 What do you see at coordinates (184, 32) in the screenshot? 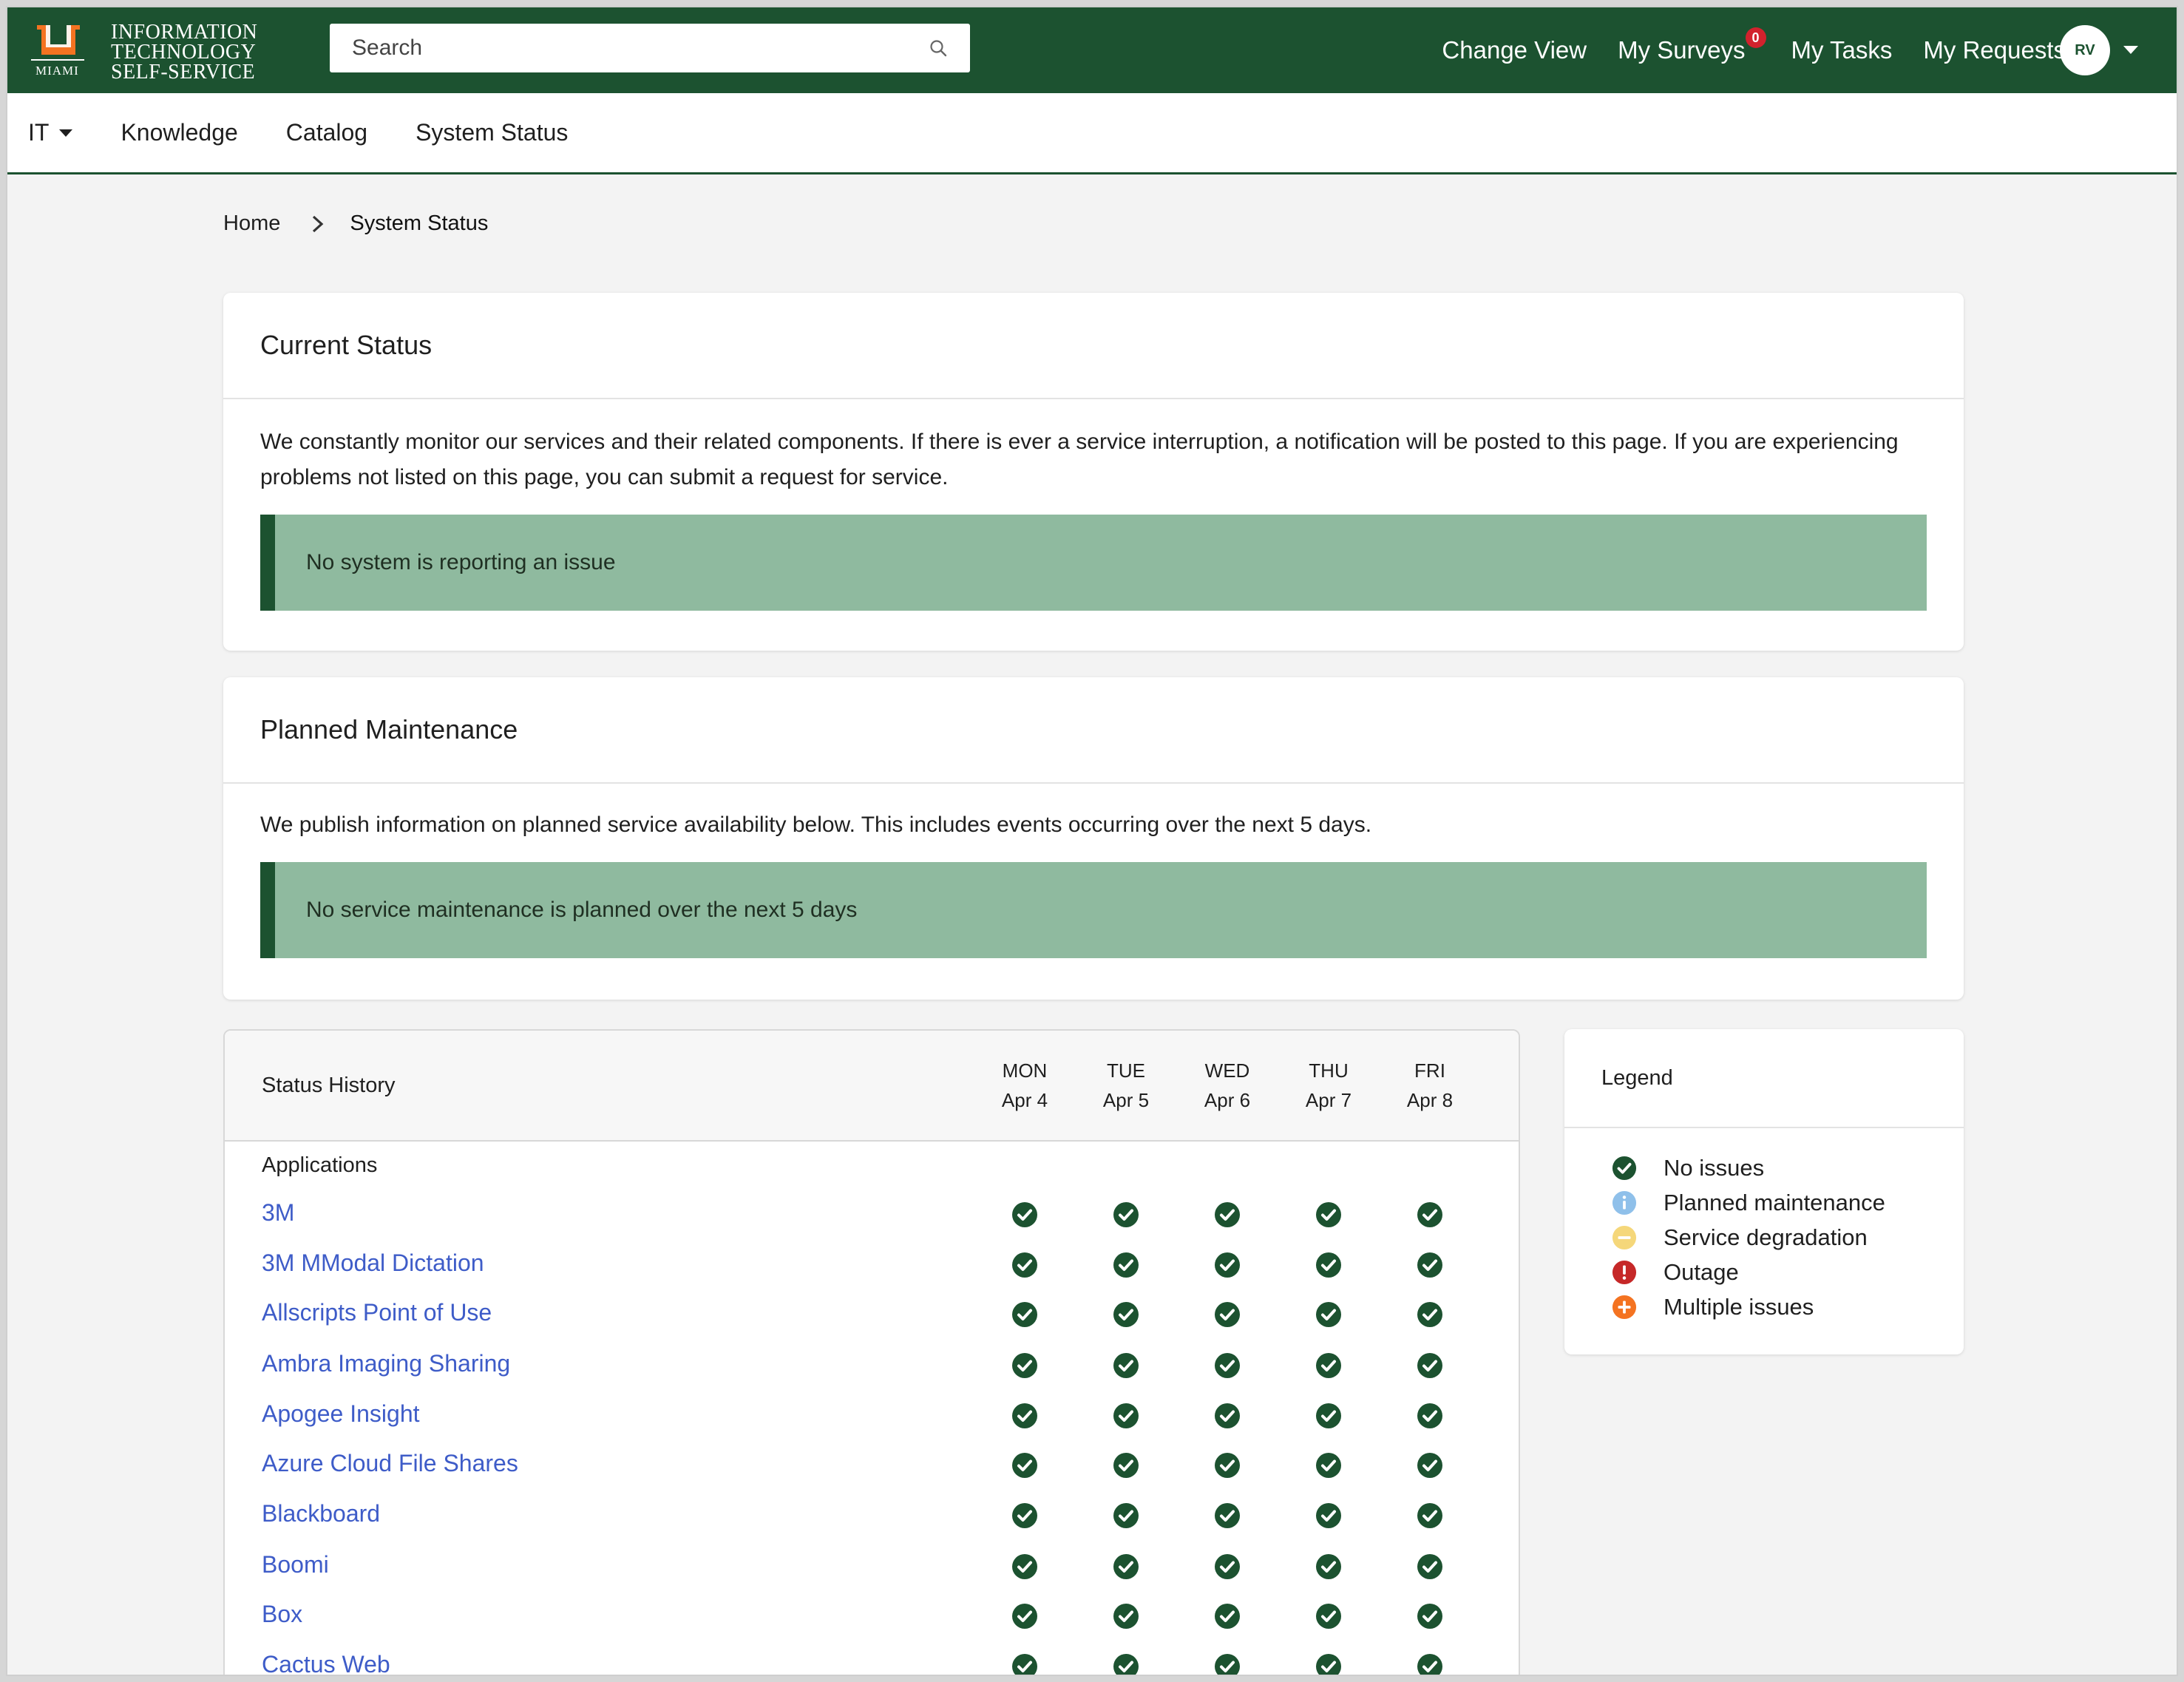
I see `logo-line-1: INFORMATION` at bounding box center [184, 32].